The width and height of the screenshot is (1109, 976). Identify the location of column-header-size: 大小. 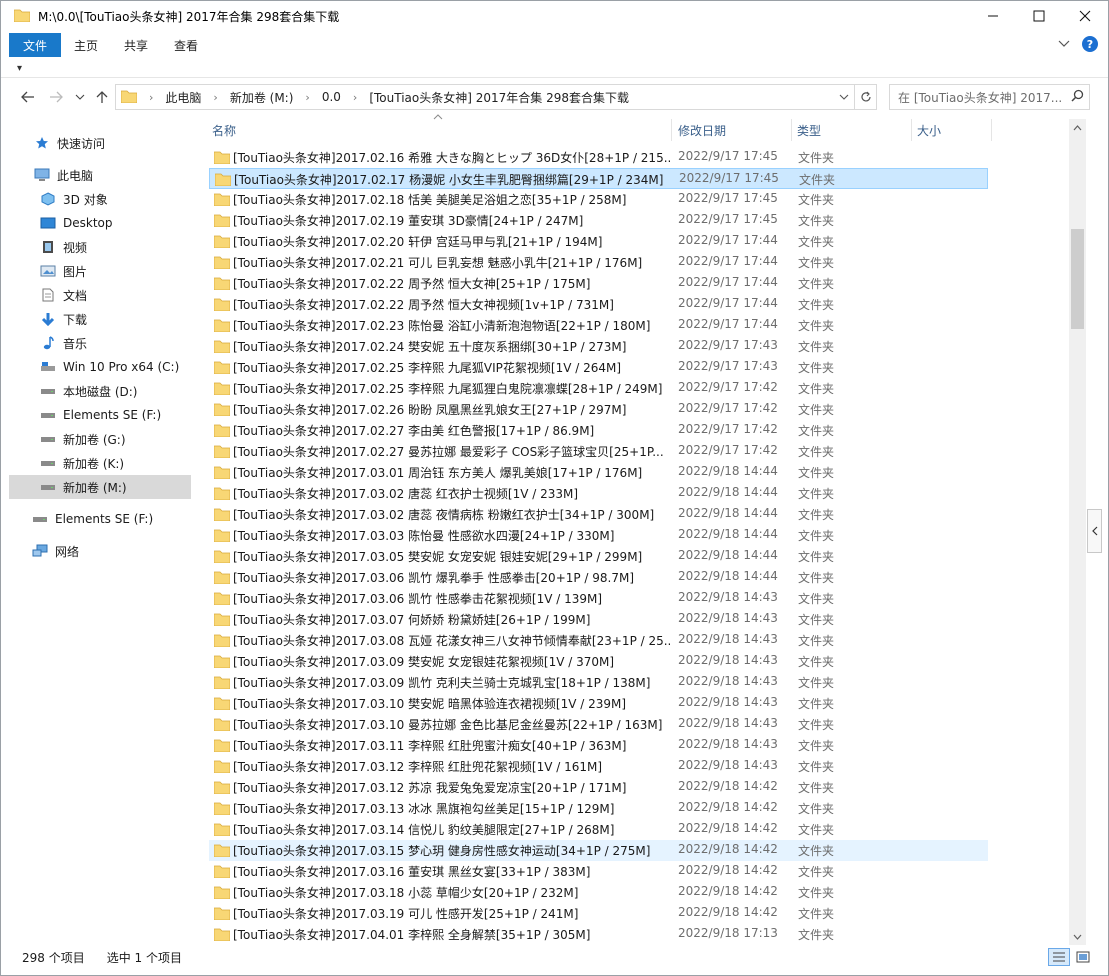
(929, 130).